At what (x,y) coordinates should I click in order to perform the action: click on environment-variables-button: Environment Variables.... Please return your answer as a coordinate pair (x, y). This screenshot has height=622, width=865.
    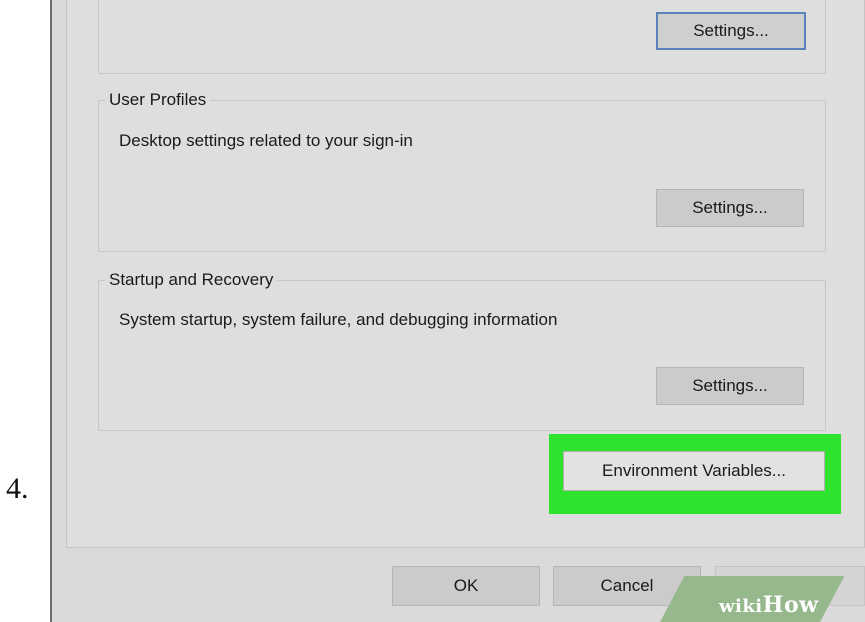
    Looking at the image, I should click on (694, 471).